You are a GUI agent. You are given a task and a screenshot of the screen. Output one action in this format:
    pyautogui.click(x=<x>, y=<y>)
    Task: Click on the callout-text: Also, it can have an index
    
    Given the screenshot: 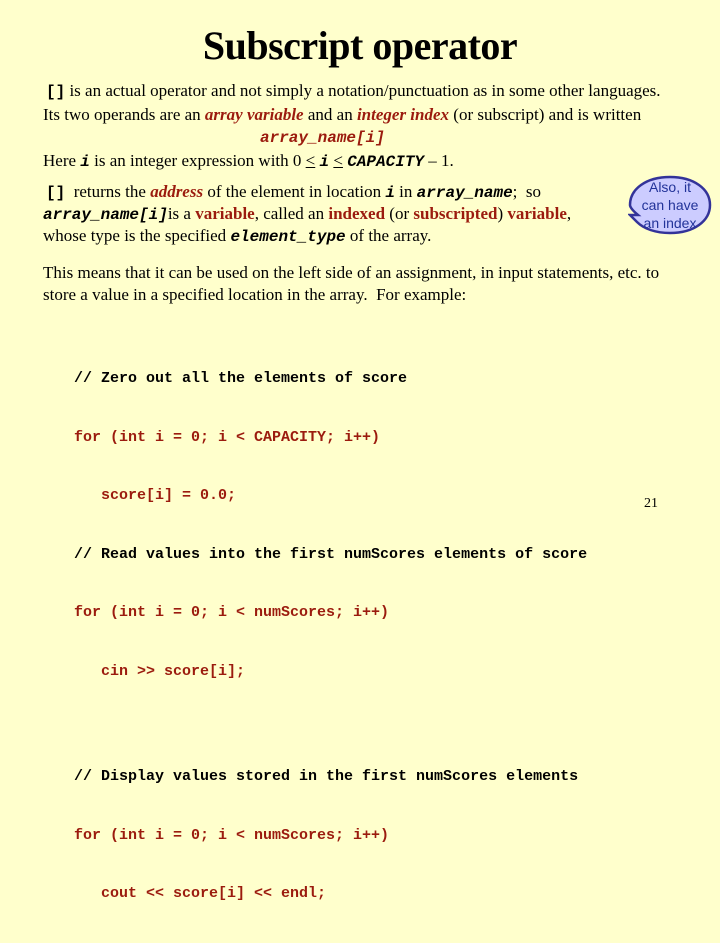 What is the action you would take?
    pyautogui.click(x=670, y=205)
    